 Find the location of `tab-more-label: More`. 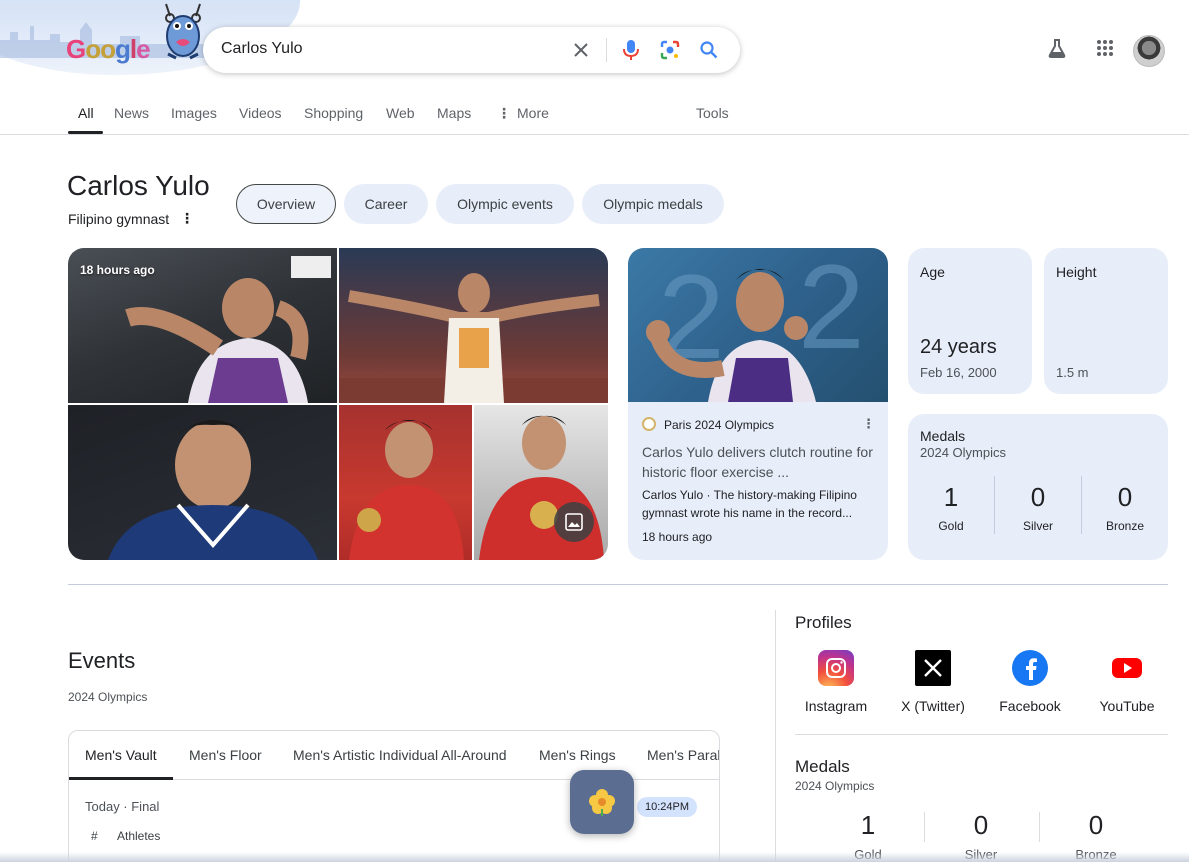

tab-more-label: More is located at coordinates (533, 113).